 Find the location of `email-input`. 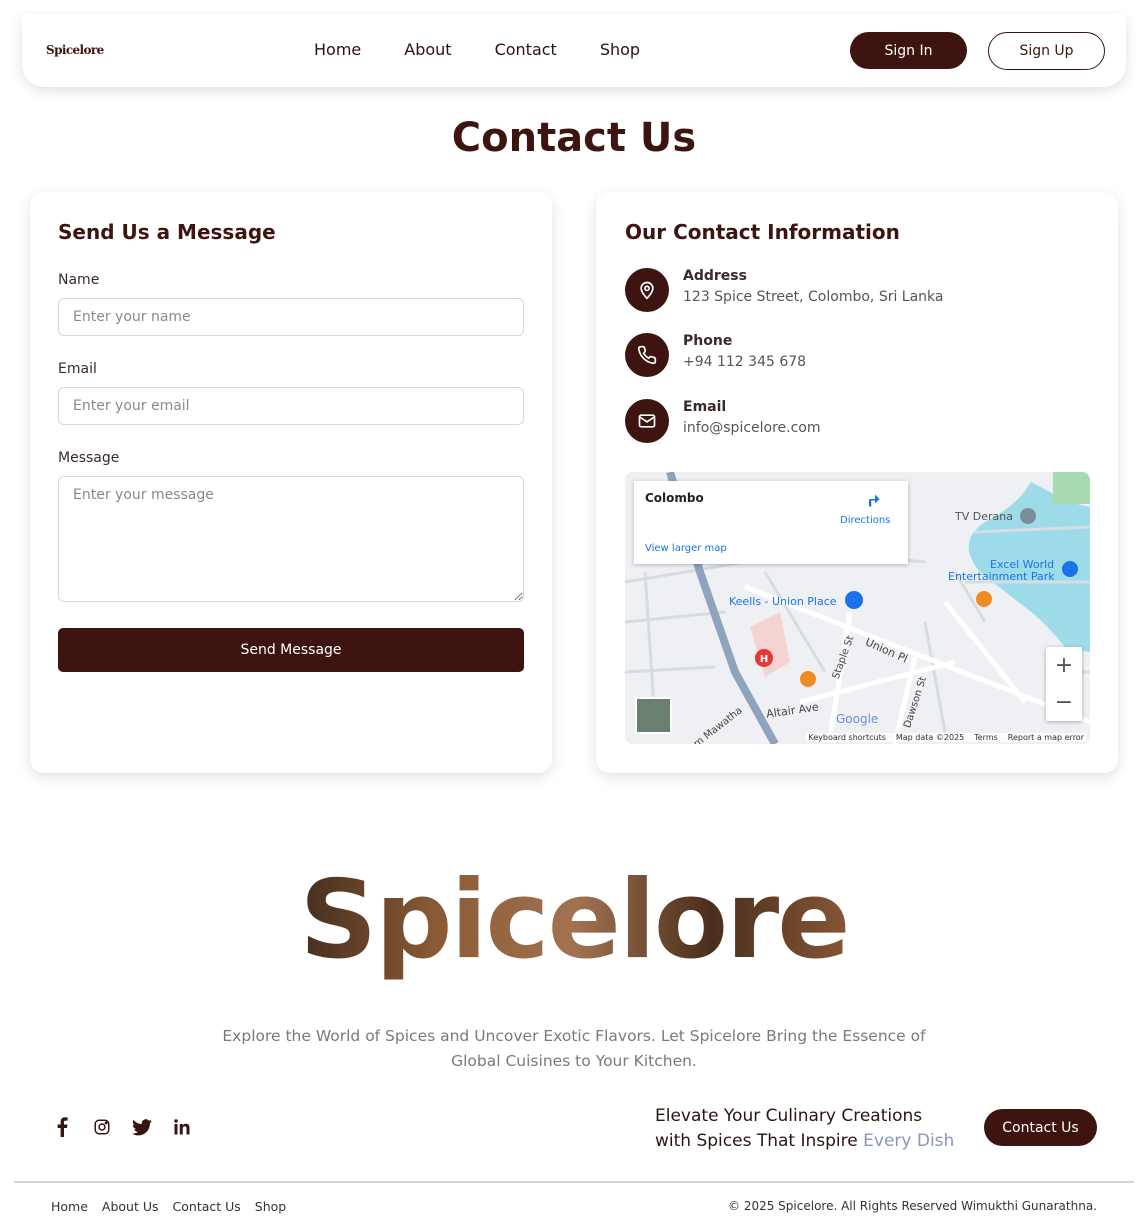

email-input is located at coordinates (291, 406).